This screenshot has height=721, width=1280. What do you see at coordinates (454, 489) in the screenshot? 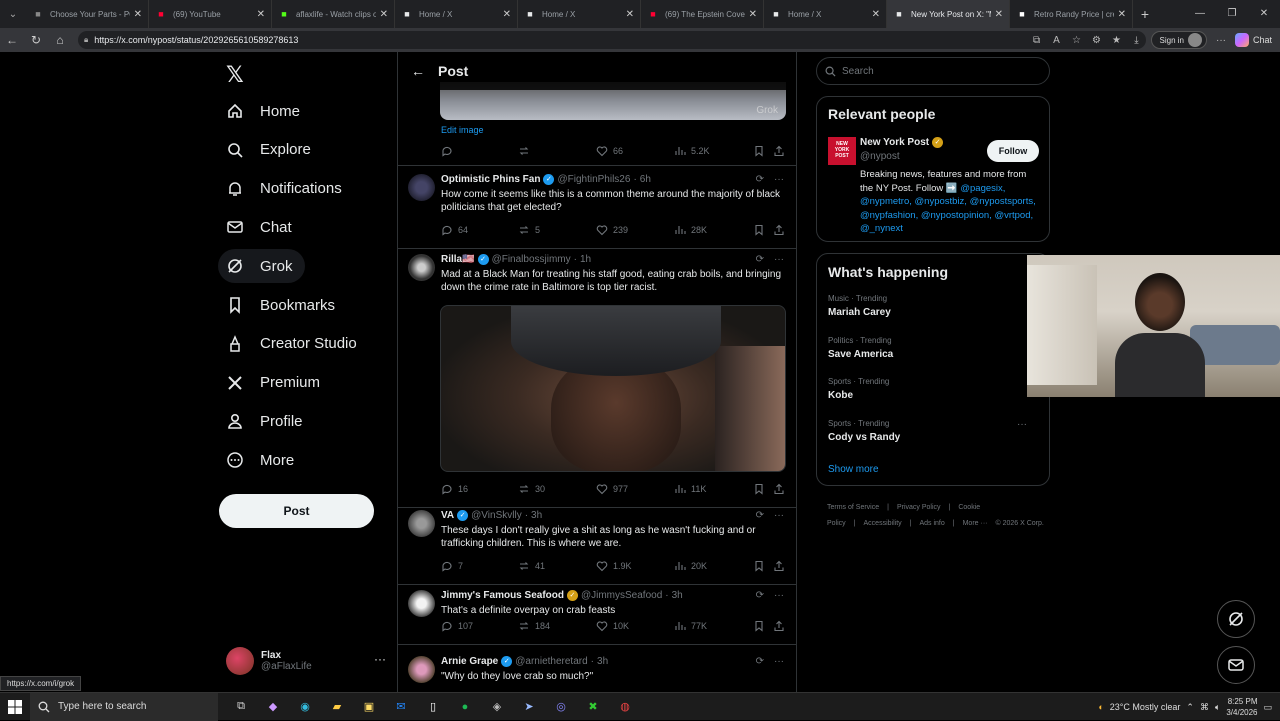
I see `reply-button: 16` at bounding box center [454, 489].